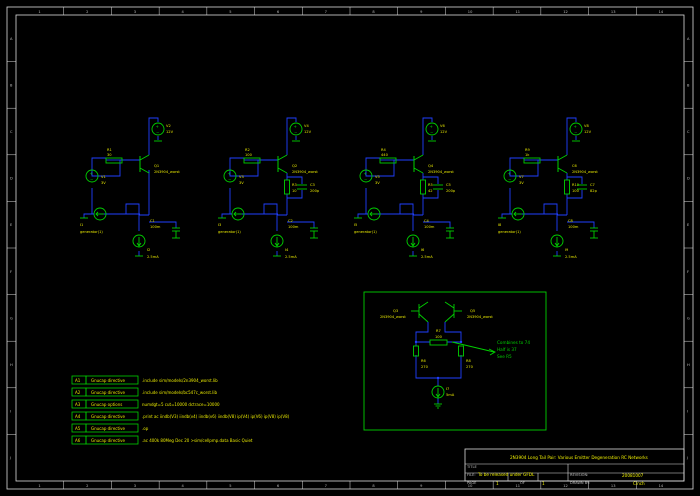  I want to click on ruler-col-bottom: 7, so click(326, 486).